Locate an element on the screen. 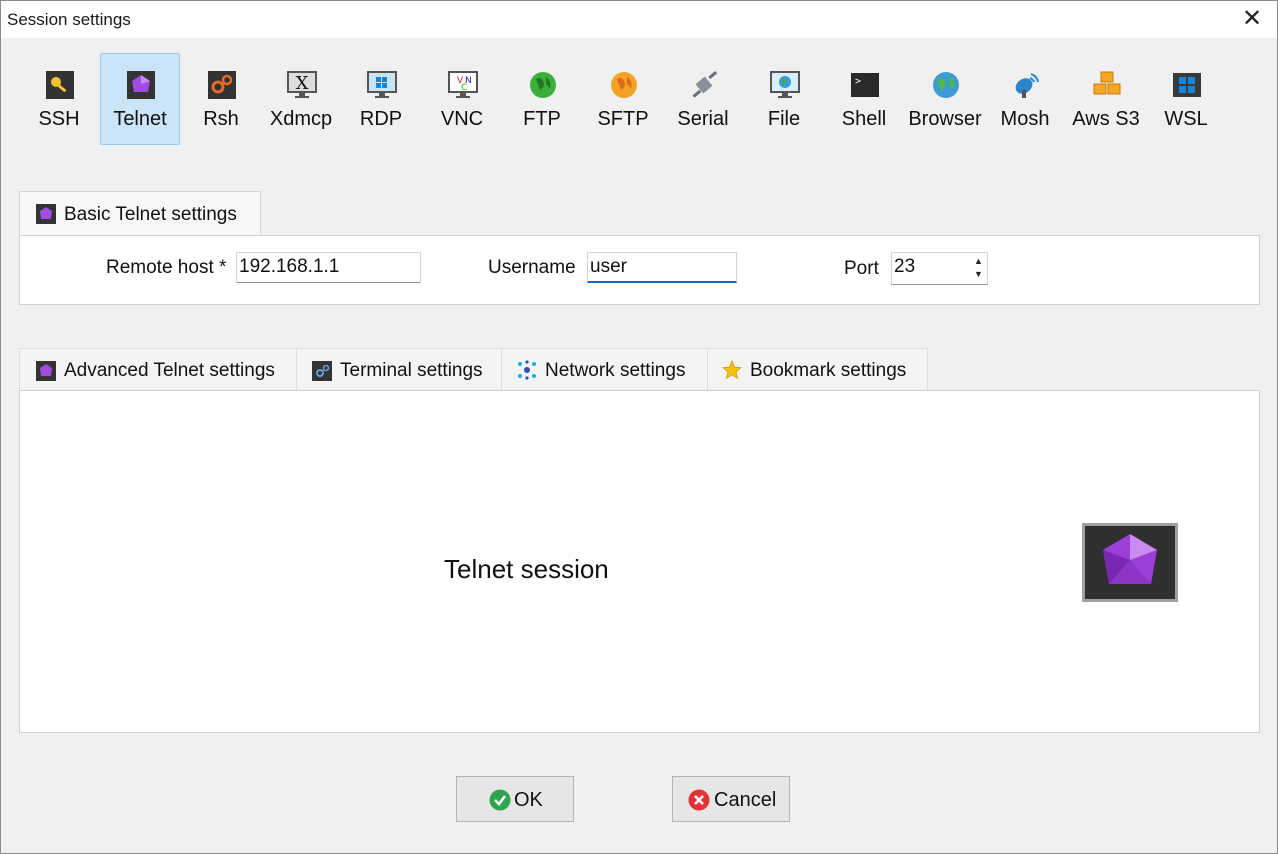 This screenshot has width=1278, height=854. svg-text: C is located at coordinates (464, 88).